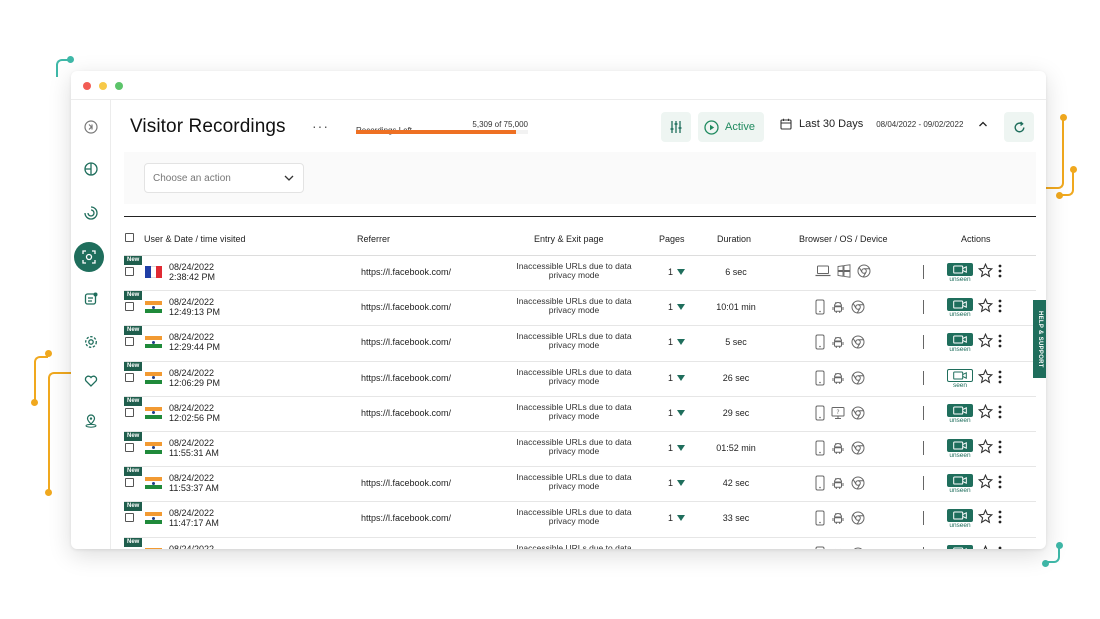 The image size is (1100, 619). What do you see at coordinates (191, 547) in the screenshot?
I see `visit-datetime: 08/24/2022` at bounding box center [191, 547].